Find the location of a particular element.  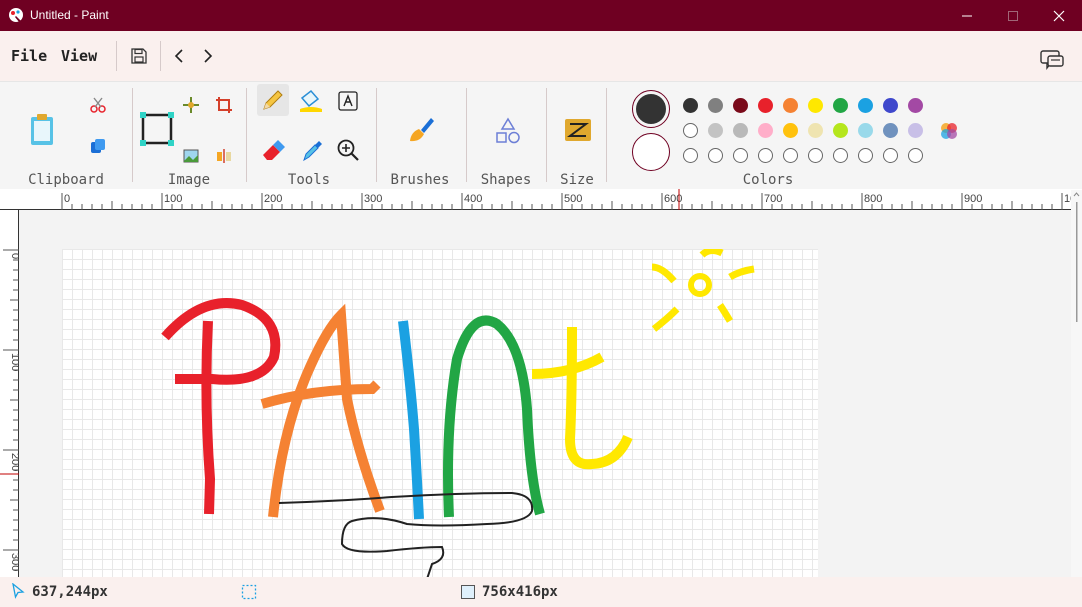

menu-divider is located at coordinates (160, 56).